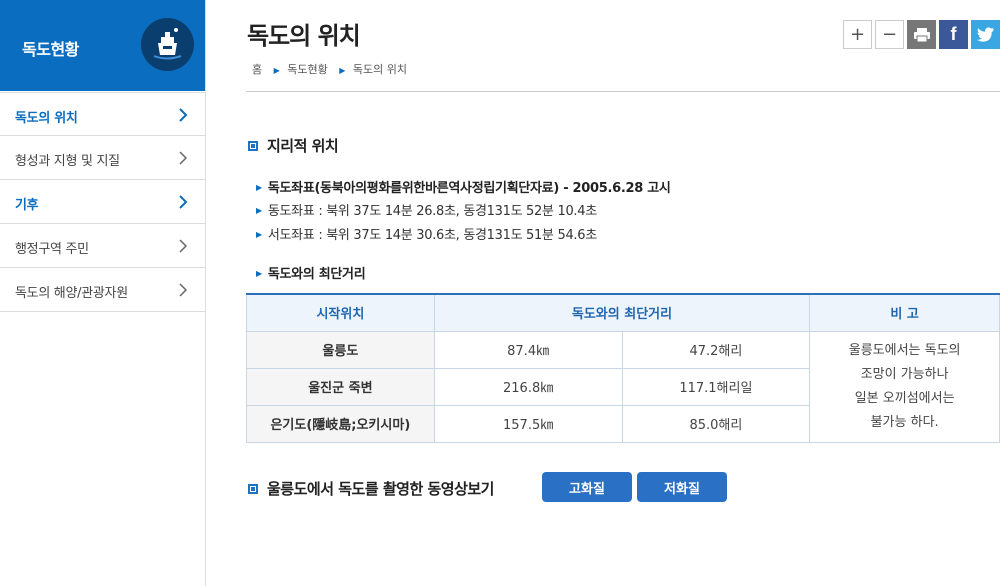 Image resolution: width=1000 pixels, height=586 pixels. I want to click on table-cell-nm: 117.1해리일, so click(716, 386).